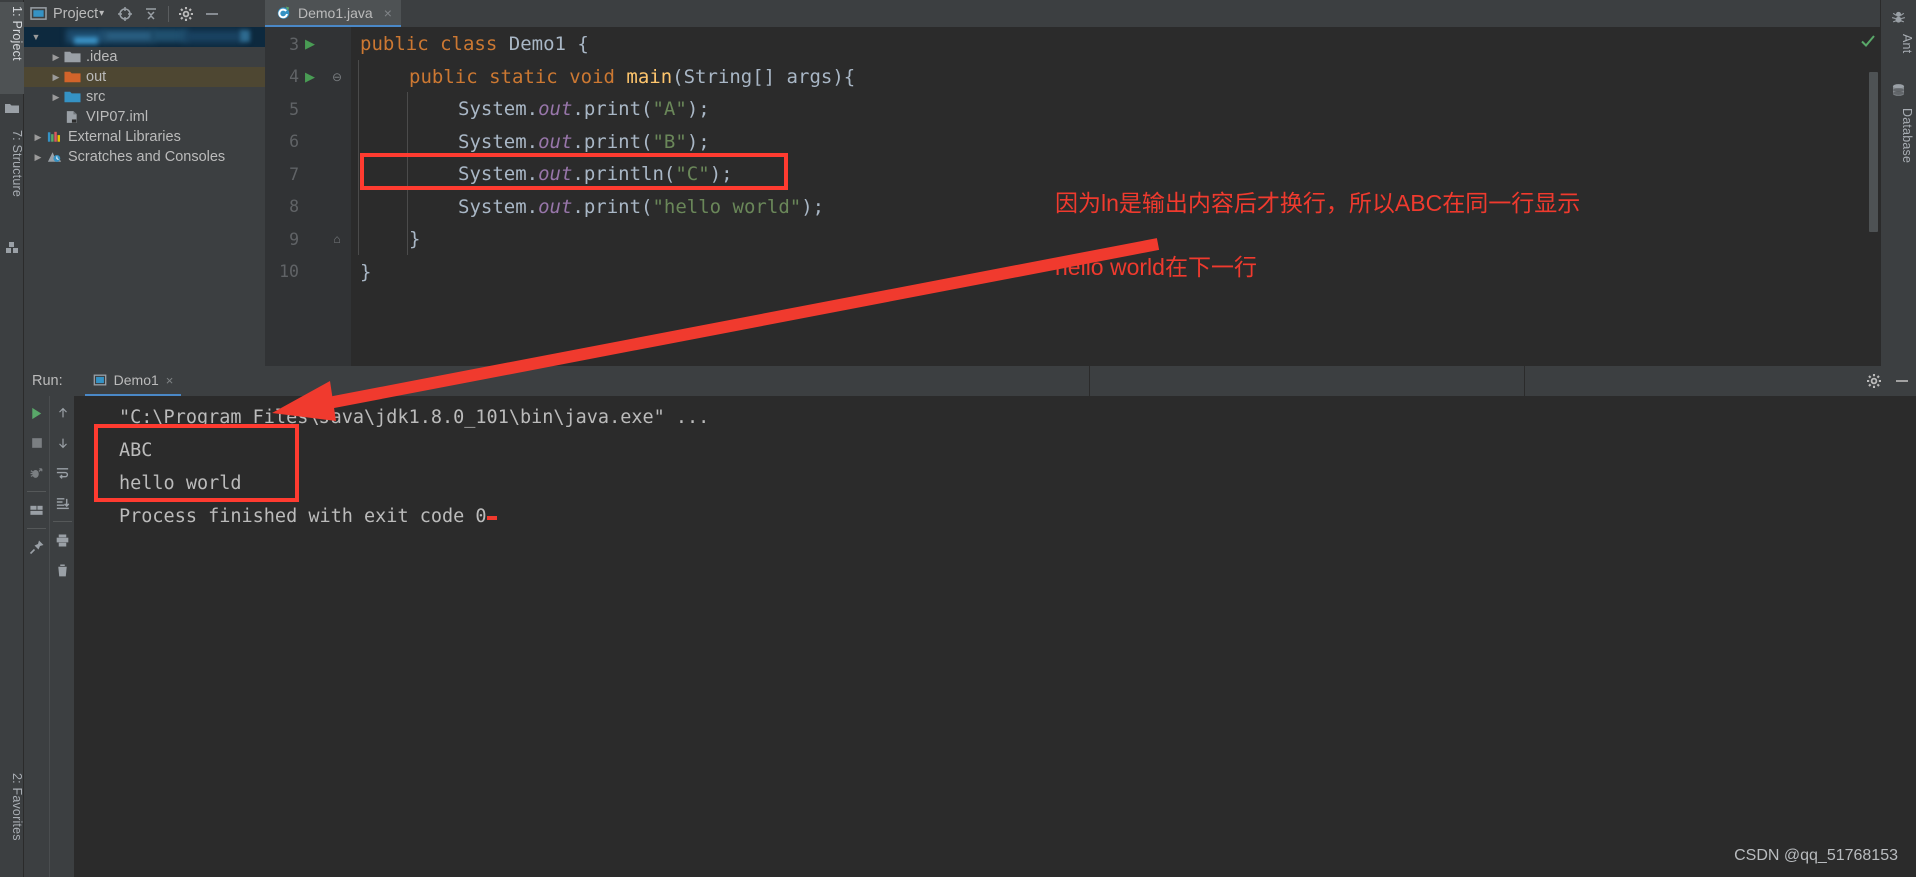 This screenshot has height=877, width=1916. Describe the element at coordinates (36, 491) in the screenshot. I see `divider` at that location.